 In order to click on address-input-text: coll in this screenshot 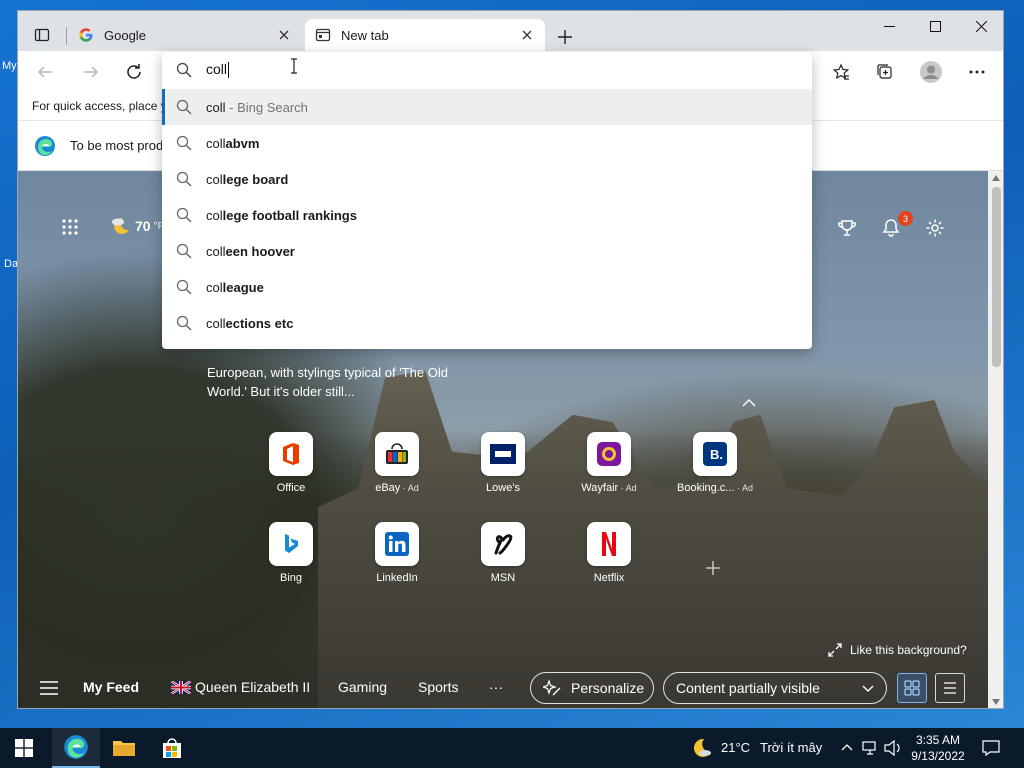, I will do `click(217, 69)`.